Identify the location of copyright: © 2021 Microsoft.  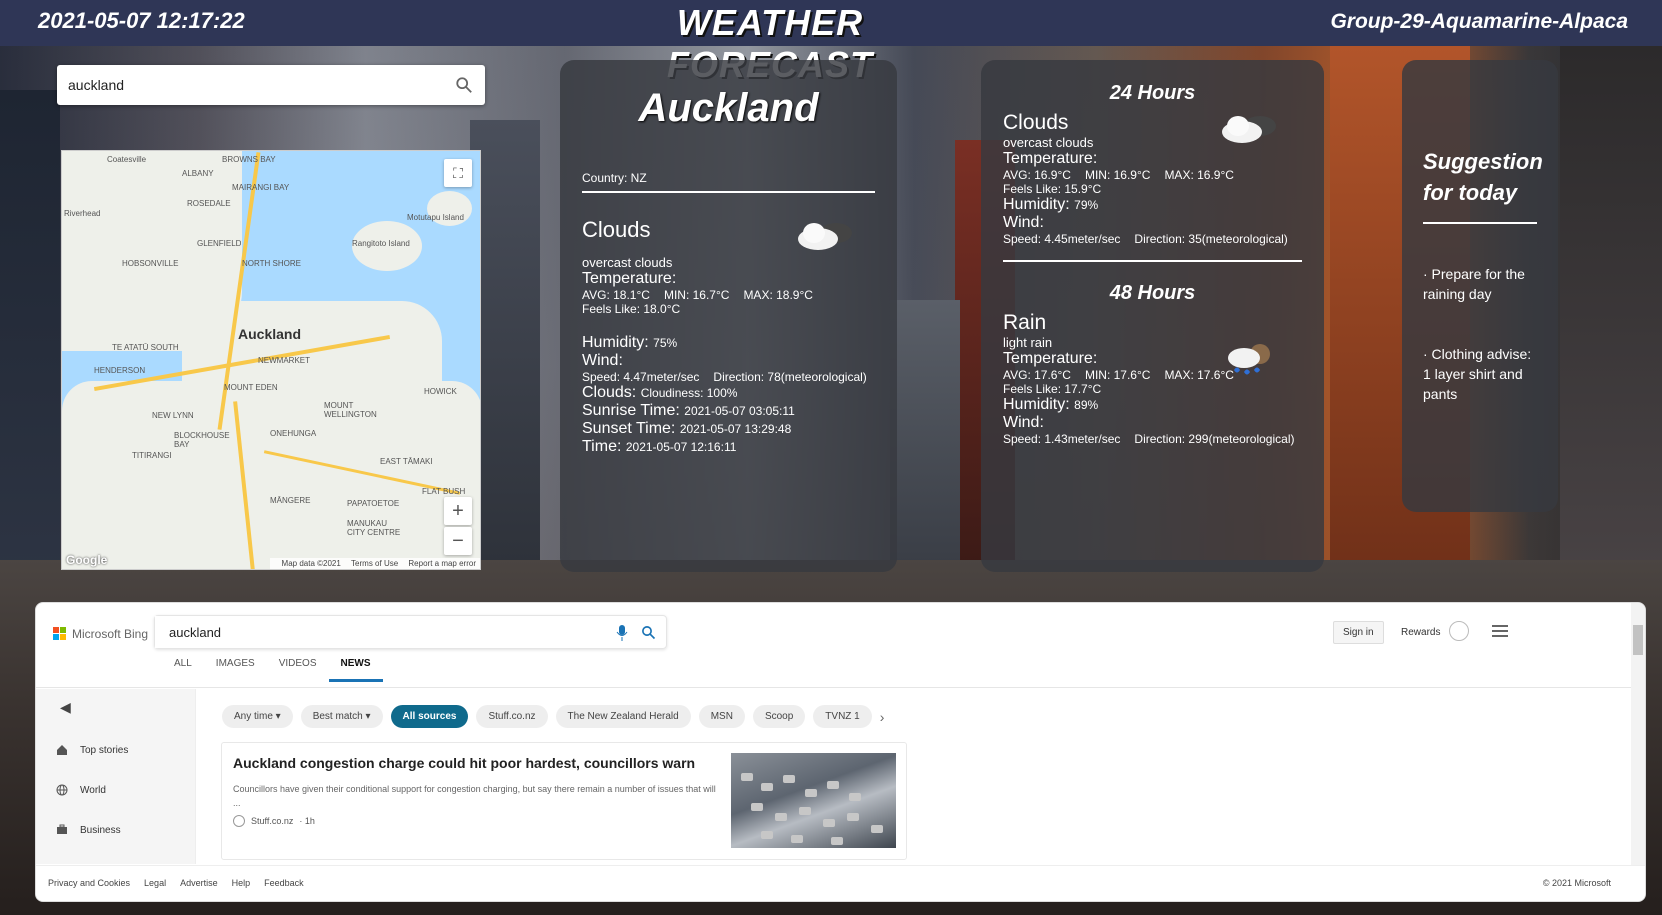
(1576, 883).